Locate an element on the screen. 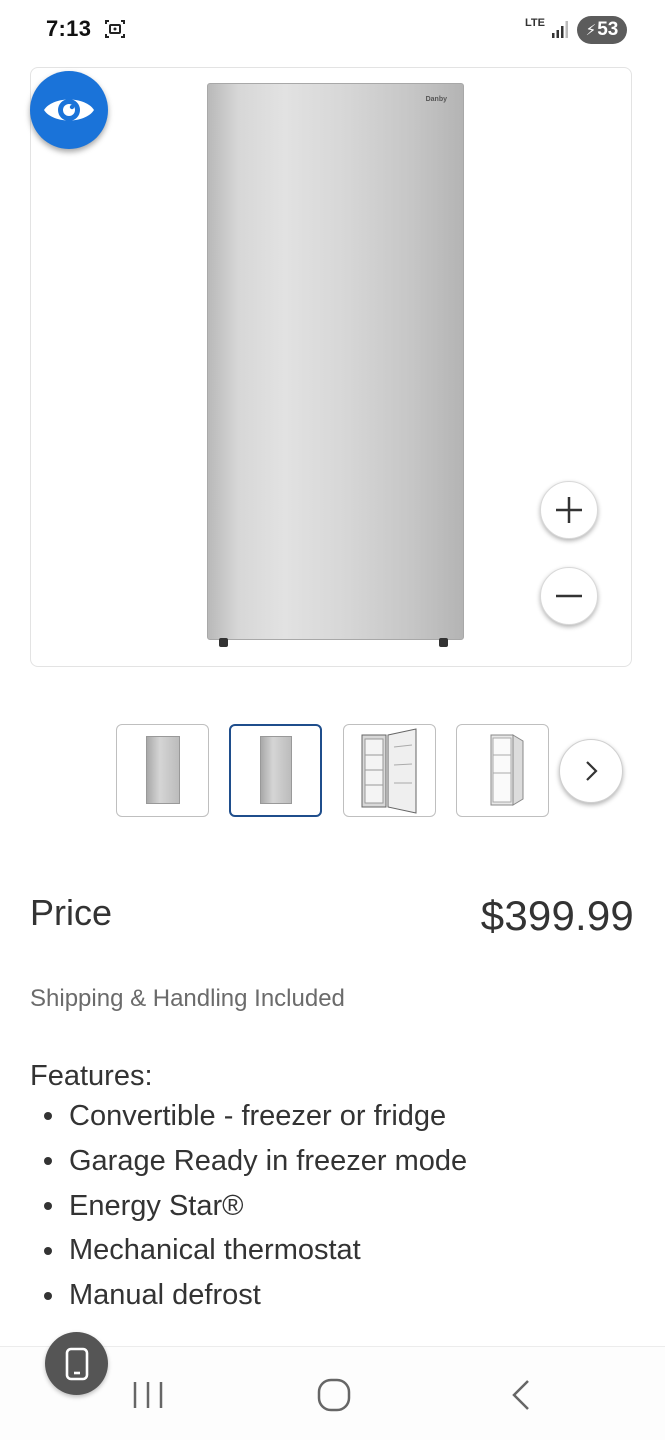 This screenshot has height=1440, width=665. thumbnails-next-button is located at coordinates (591, 771).